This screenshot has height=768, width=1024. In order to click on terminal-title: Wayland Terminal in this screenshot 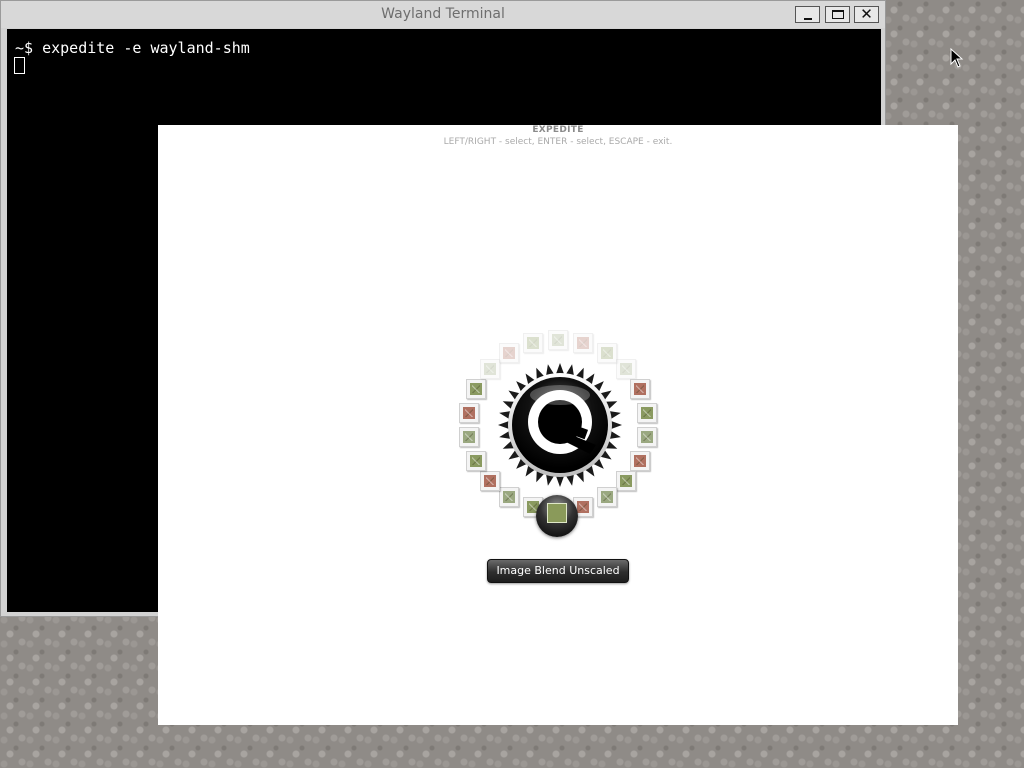, I will do `click(443, 14)`.